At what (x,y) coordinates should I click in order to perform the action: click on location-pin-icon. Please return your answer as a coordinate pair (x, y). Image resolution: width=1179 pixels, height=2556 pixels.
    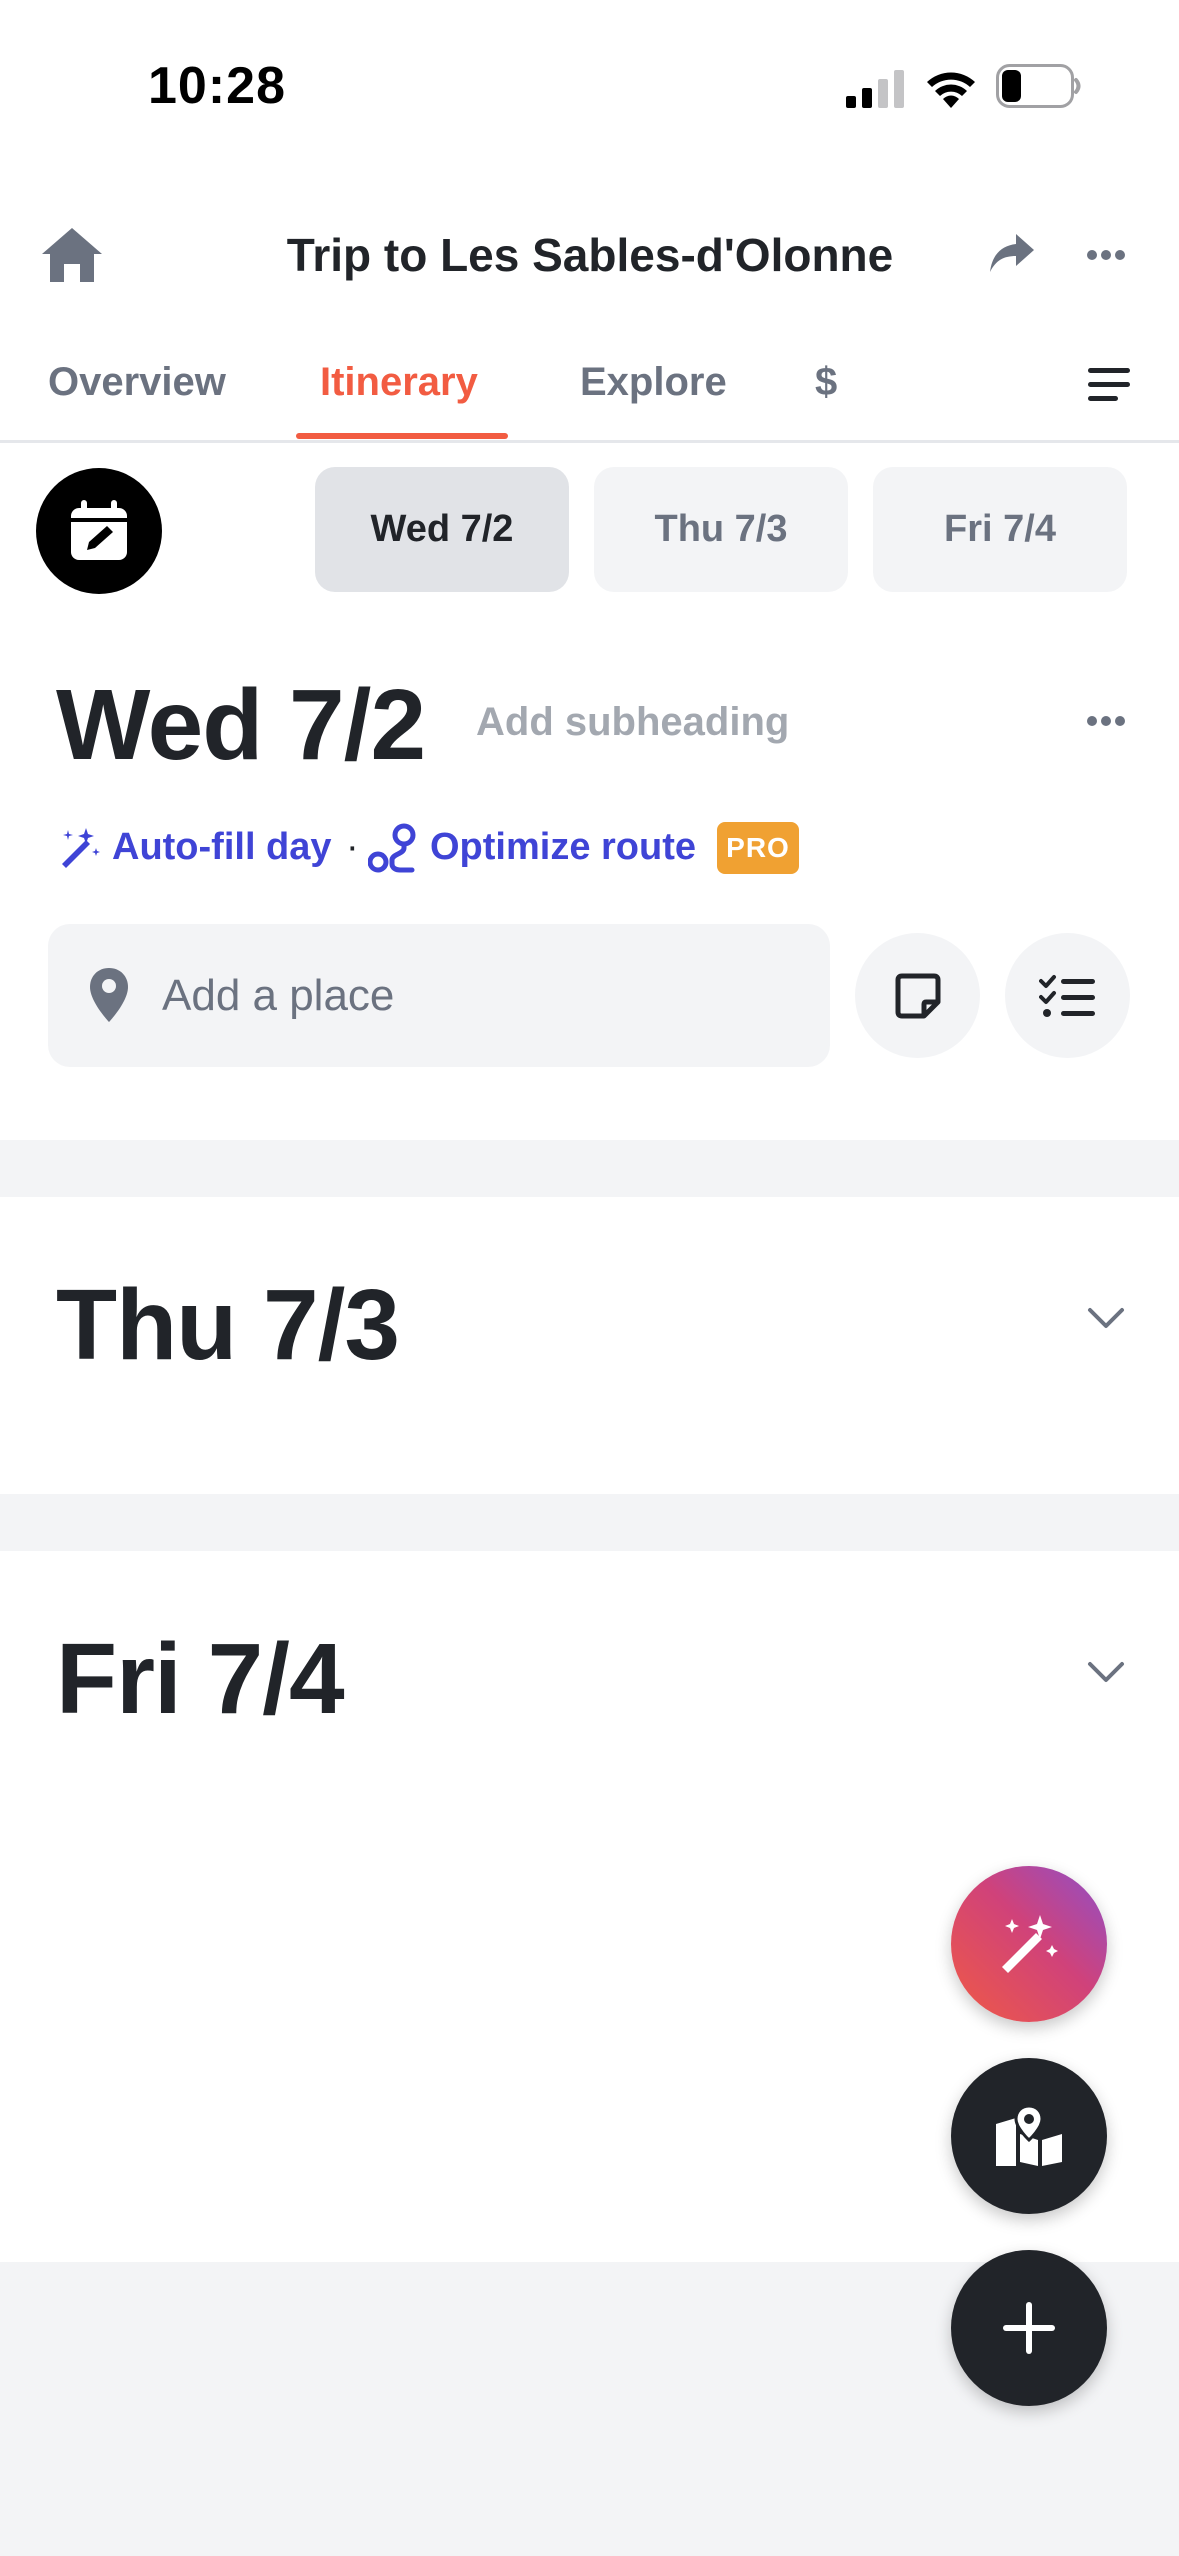
    Looking at the image, I should click on (109, 995).